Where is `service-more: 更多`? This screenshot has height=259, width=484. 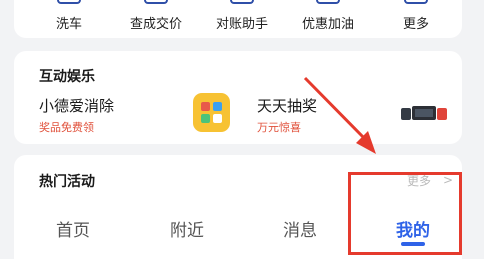 service-more: 更多 is located at coordinates (416, 19).